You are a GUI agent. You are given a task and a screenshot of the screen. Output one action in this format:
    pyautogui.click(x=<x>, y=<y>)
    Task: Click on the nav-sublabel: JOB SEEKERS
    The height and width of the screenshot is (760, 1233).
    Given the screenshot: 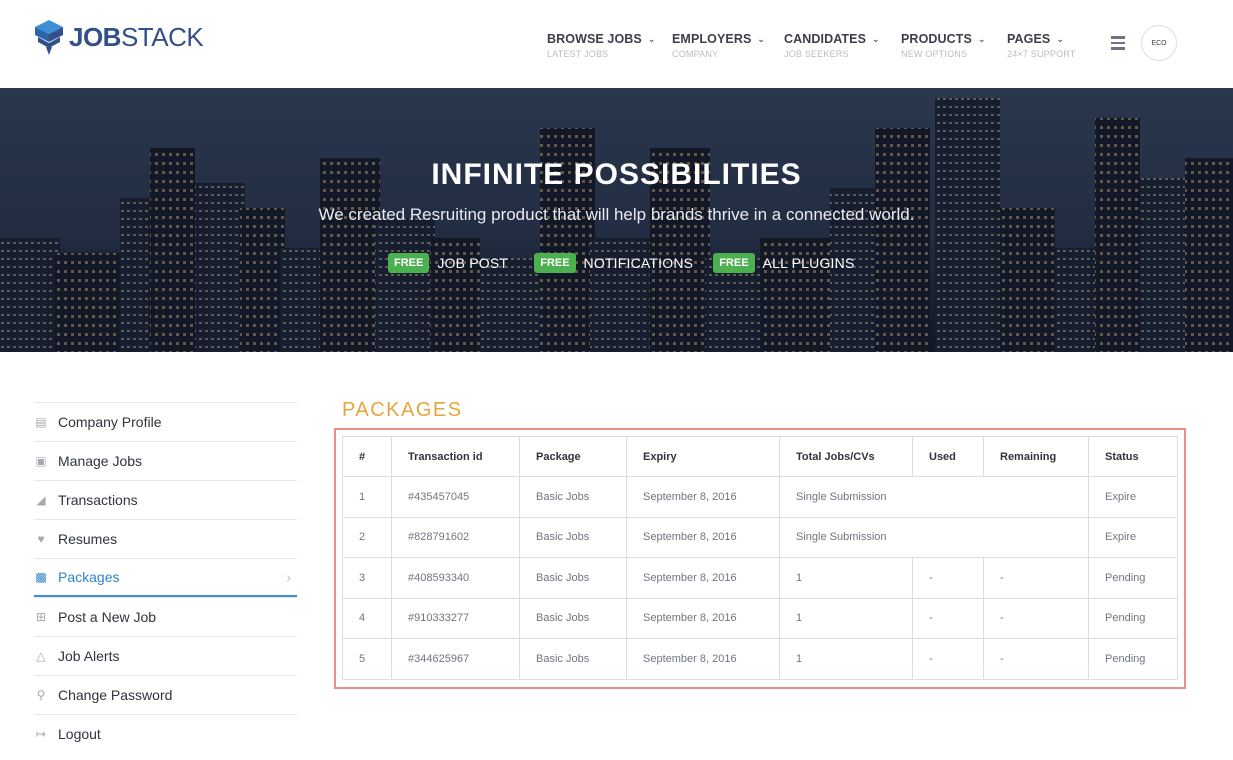 What is the action you would take?
    pyautogui.click(x=816, y=54)
    